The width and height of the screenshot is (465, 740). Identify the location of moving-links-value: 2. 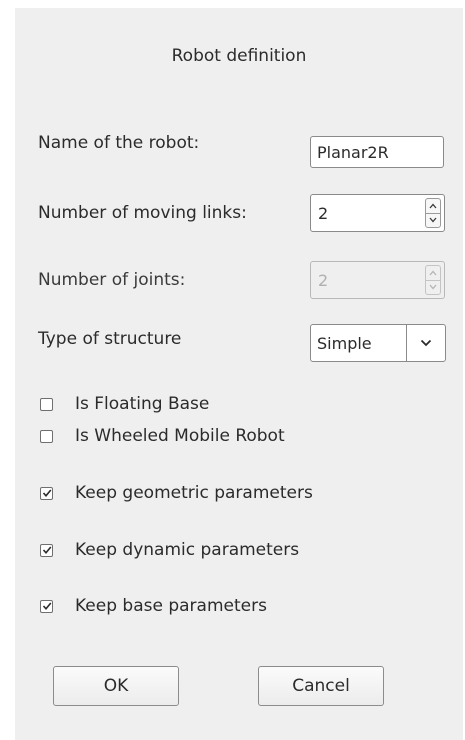
(323, 213).